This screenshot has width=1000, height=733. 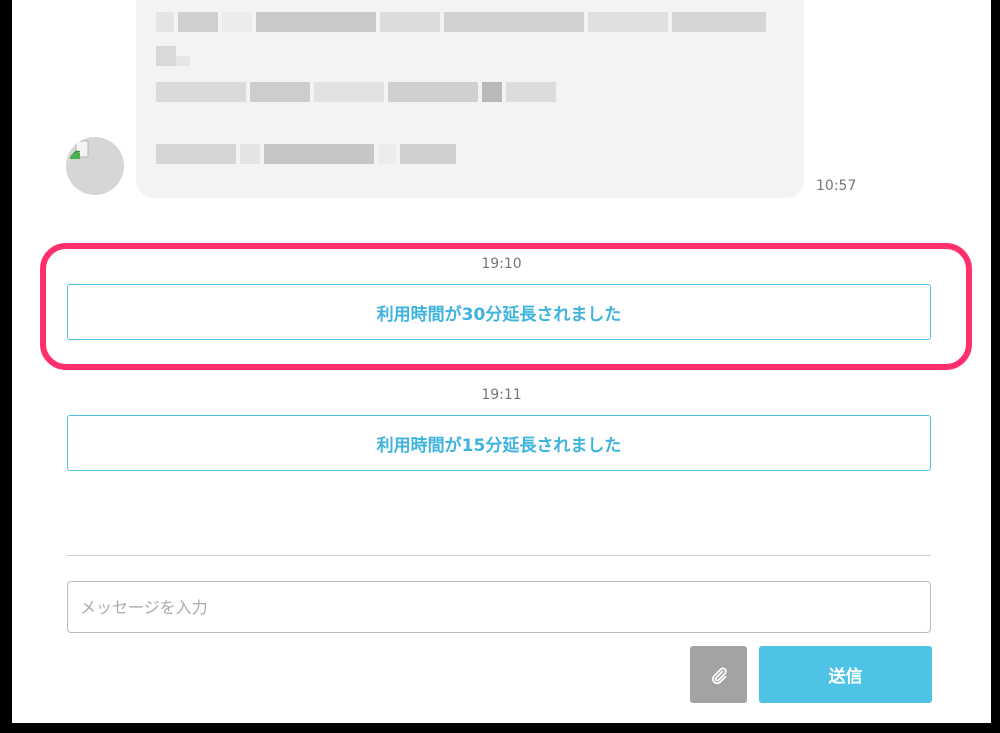 What do you see at coordinates (845, 674) in the screenshot?
I see `send-button: 送信` at bounding box center [845, 674].